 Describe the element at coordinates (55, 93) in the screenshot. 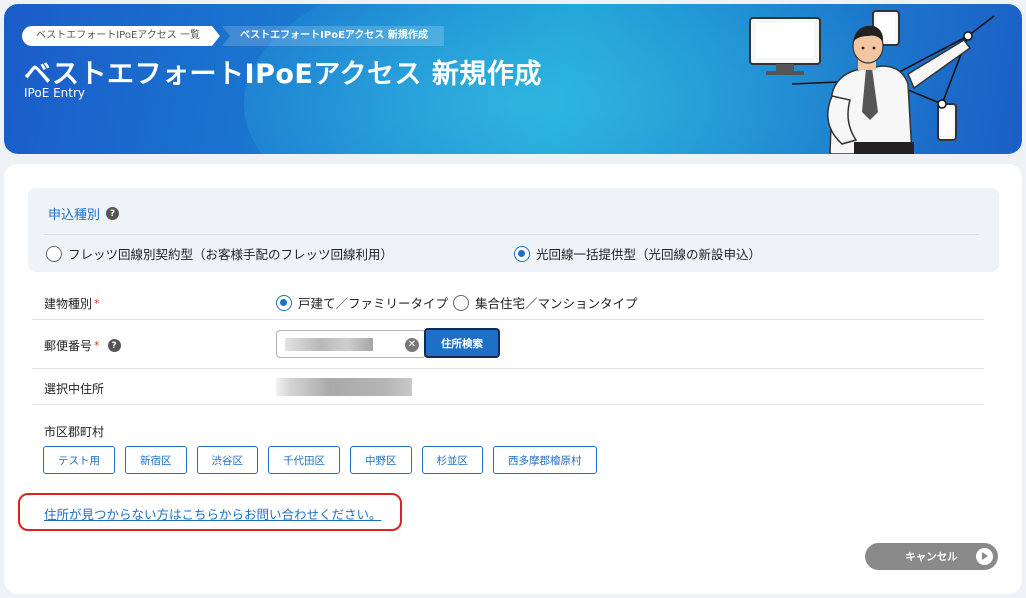

I see `page-subtitle: IPoE Entry` at that location.